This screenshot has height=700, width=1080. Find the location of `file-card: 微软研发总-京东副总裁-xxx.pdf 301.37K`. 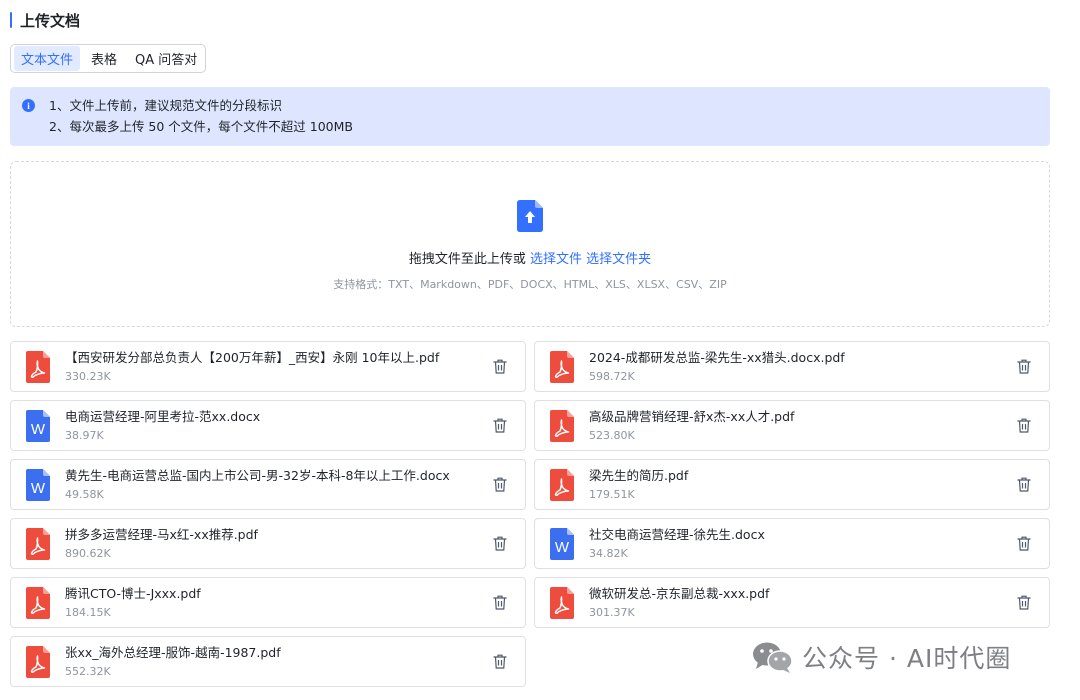

file-card: 微软研发总-京东副总裁-xxx.pdf 301.37K is located at coordinates (792, 602).